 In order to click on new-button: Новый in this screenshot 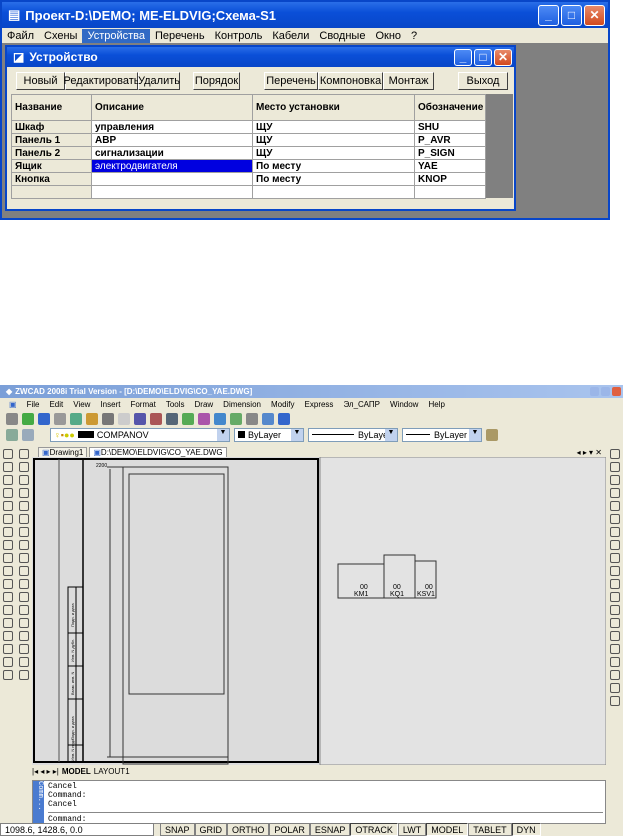, I will do `click(40, 81)`.